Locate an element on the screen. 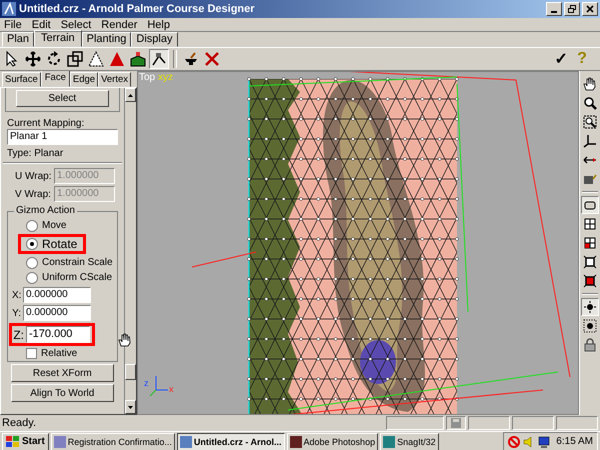  move-tool-button is located at coordinates (33, 59).